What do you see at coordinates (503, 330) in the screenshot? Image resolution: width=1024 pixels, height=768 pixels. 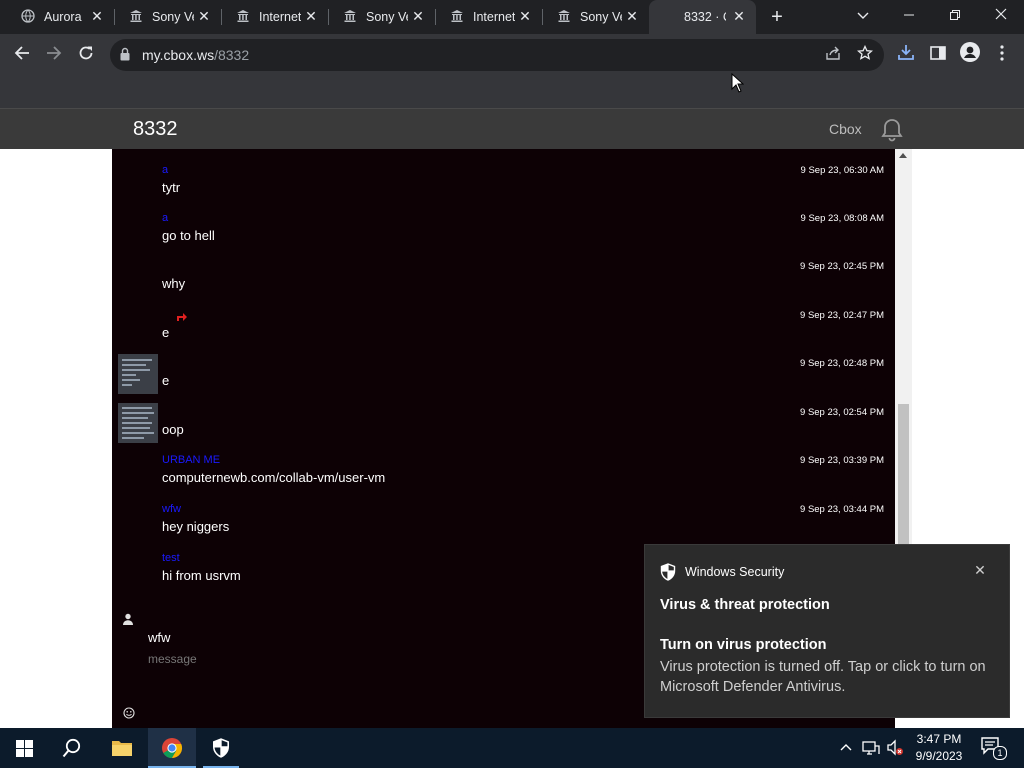 I see `chat-message: e 9 Sep 23, 02:47 PM` at bounding box center [503, 330].